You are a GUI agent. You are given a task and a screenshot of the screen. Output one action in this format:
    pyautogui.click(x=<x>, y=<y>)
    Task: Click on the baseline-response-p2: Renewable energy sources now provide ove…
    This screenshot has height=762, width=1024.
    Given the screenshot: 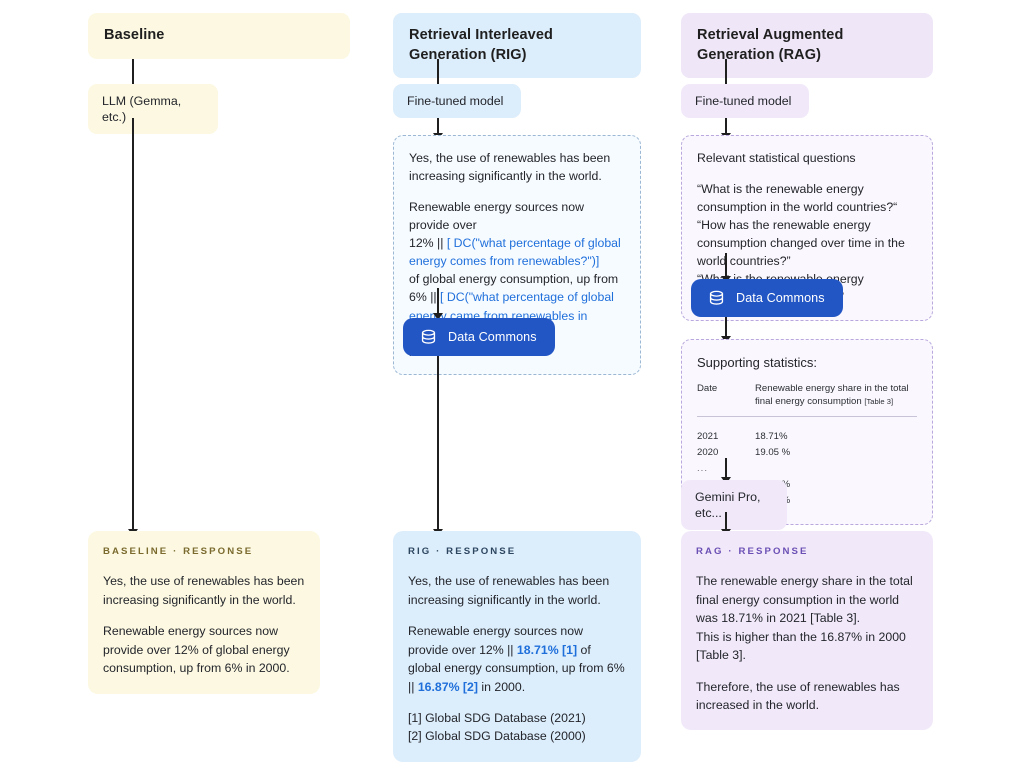 What is the action you would take?
    pyautogui.click(x=196, y=650)
    